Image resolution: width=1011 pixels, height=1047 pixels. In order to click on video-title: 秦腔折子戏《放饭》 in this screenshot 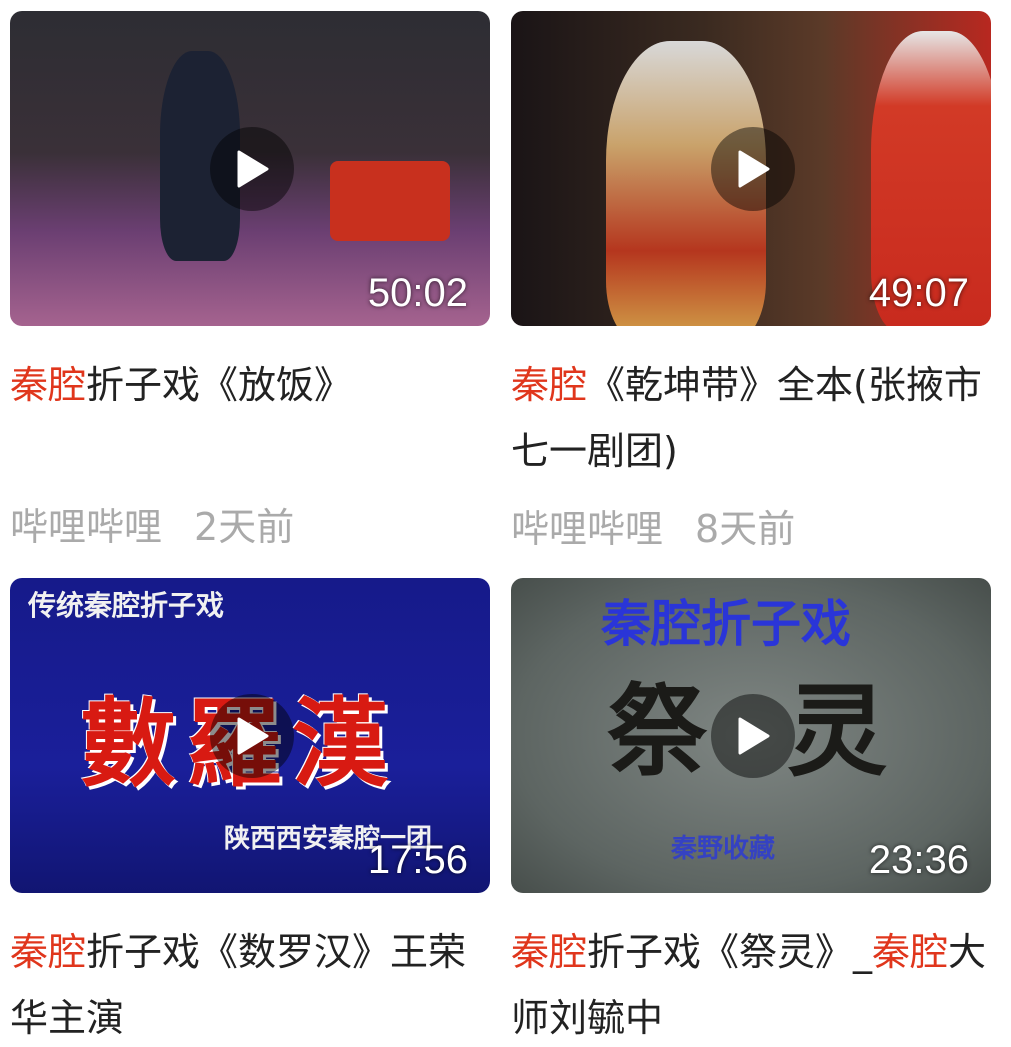, I will do `click(250, 385)`.